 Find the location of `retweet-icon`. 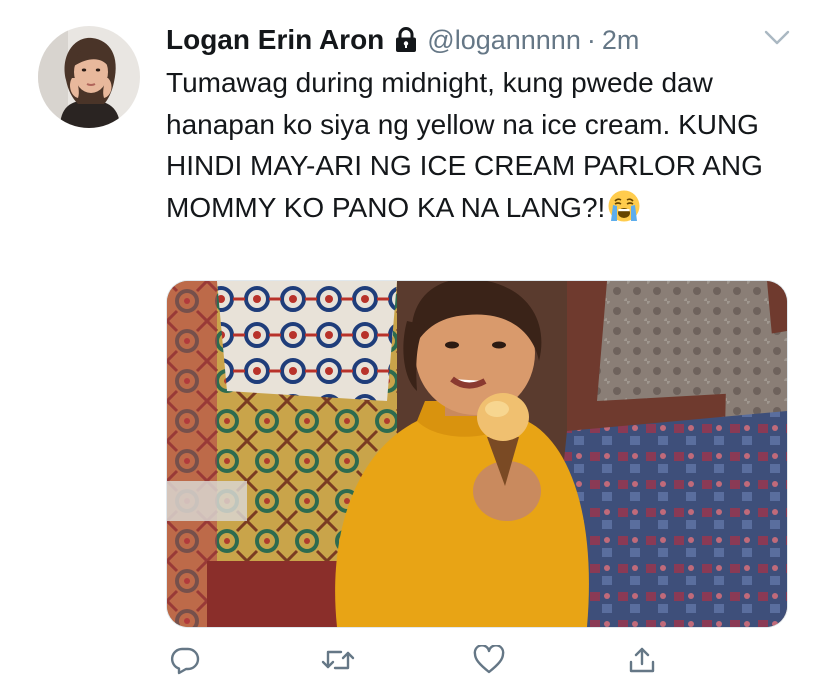

retweet-icon is located at coordinates (338, 662).